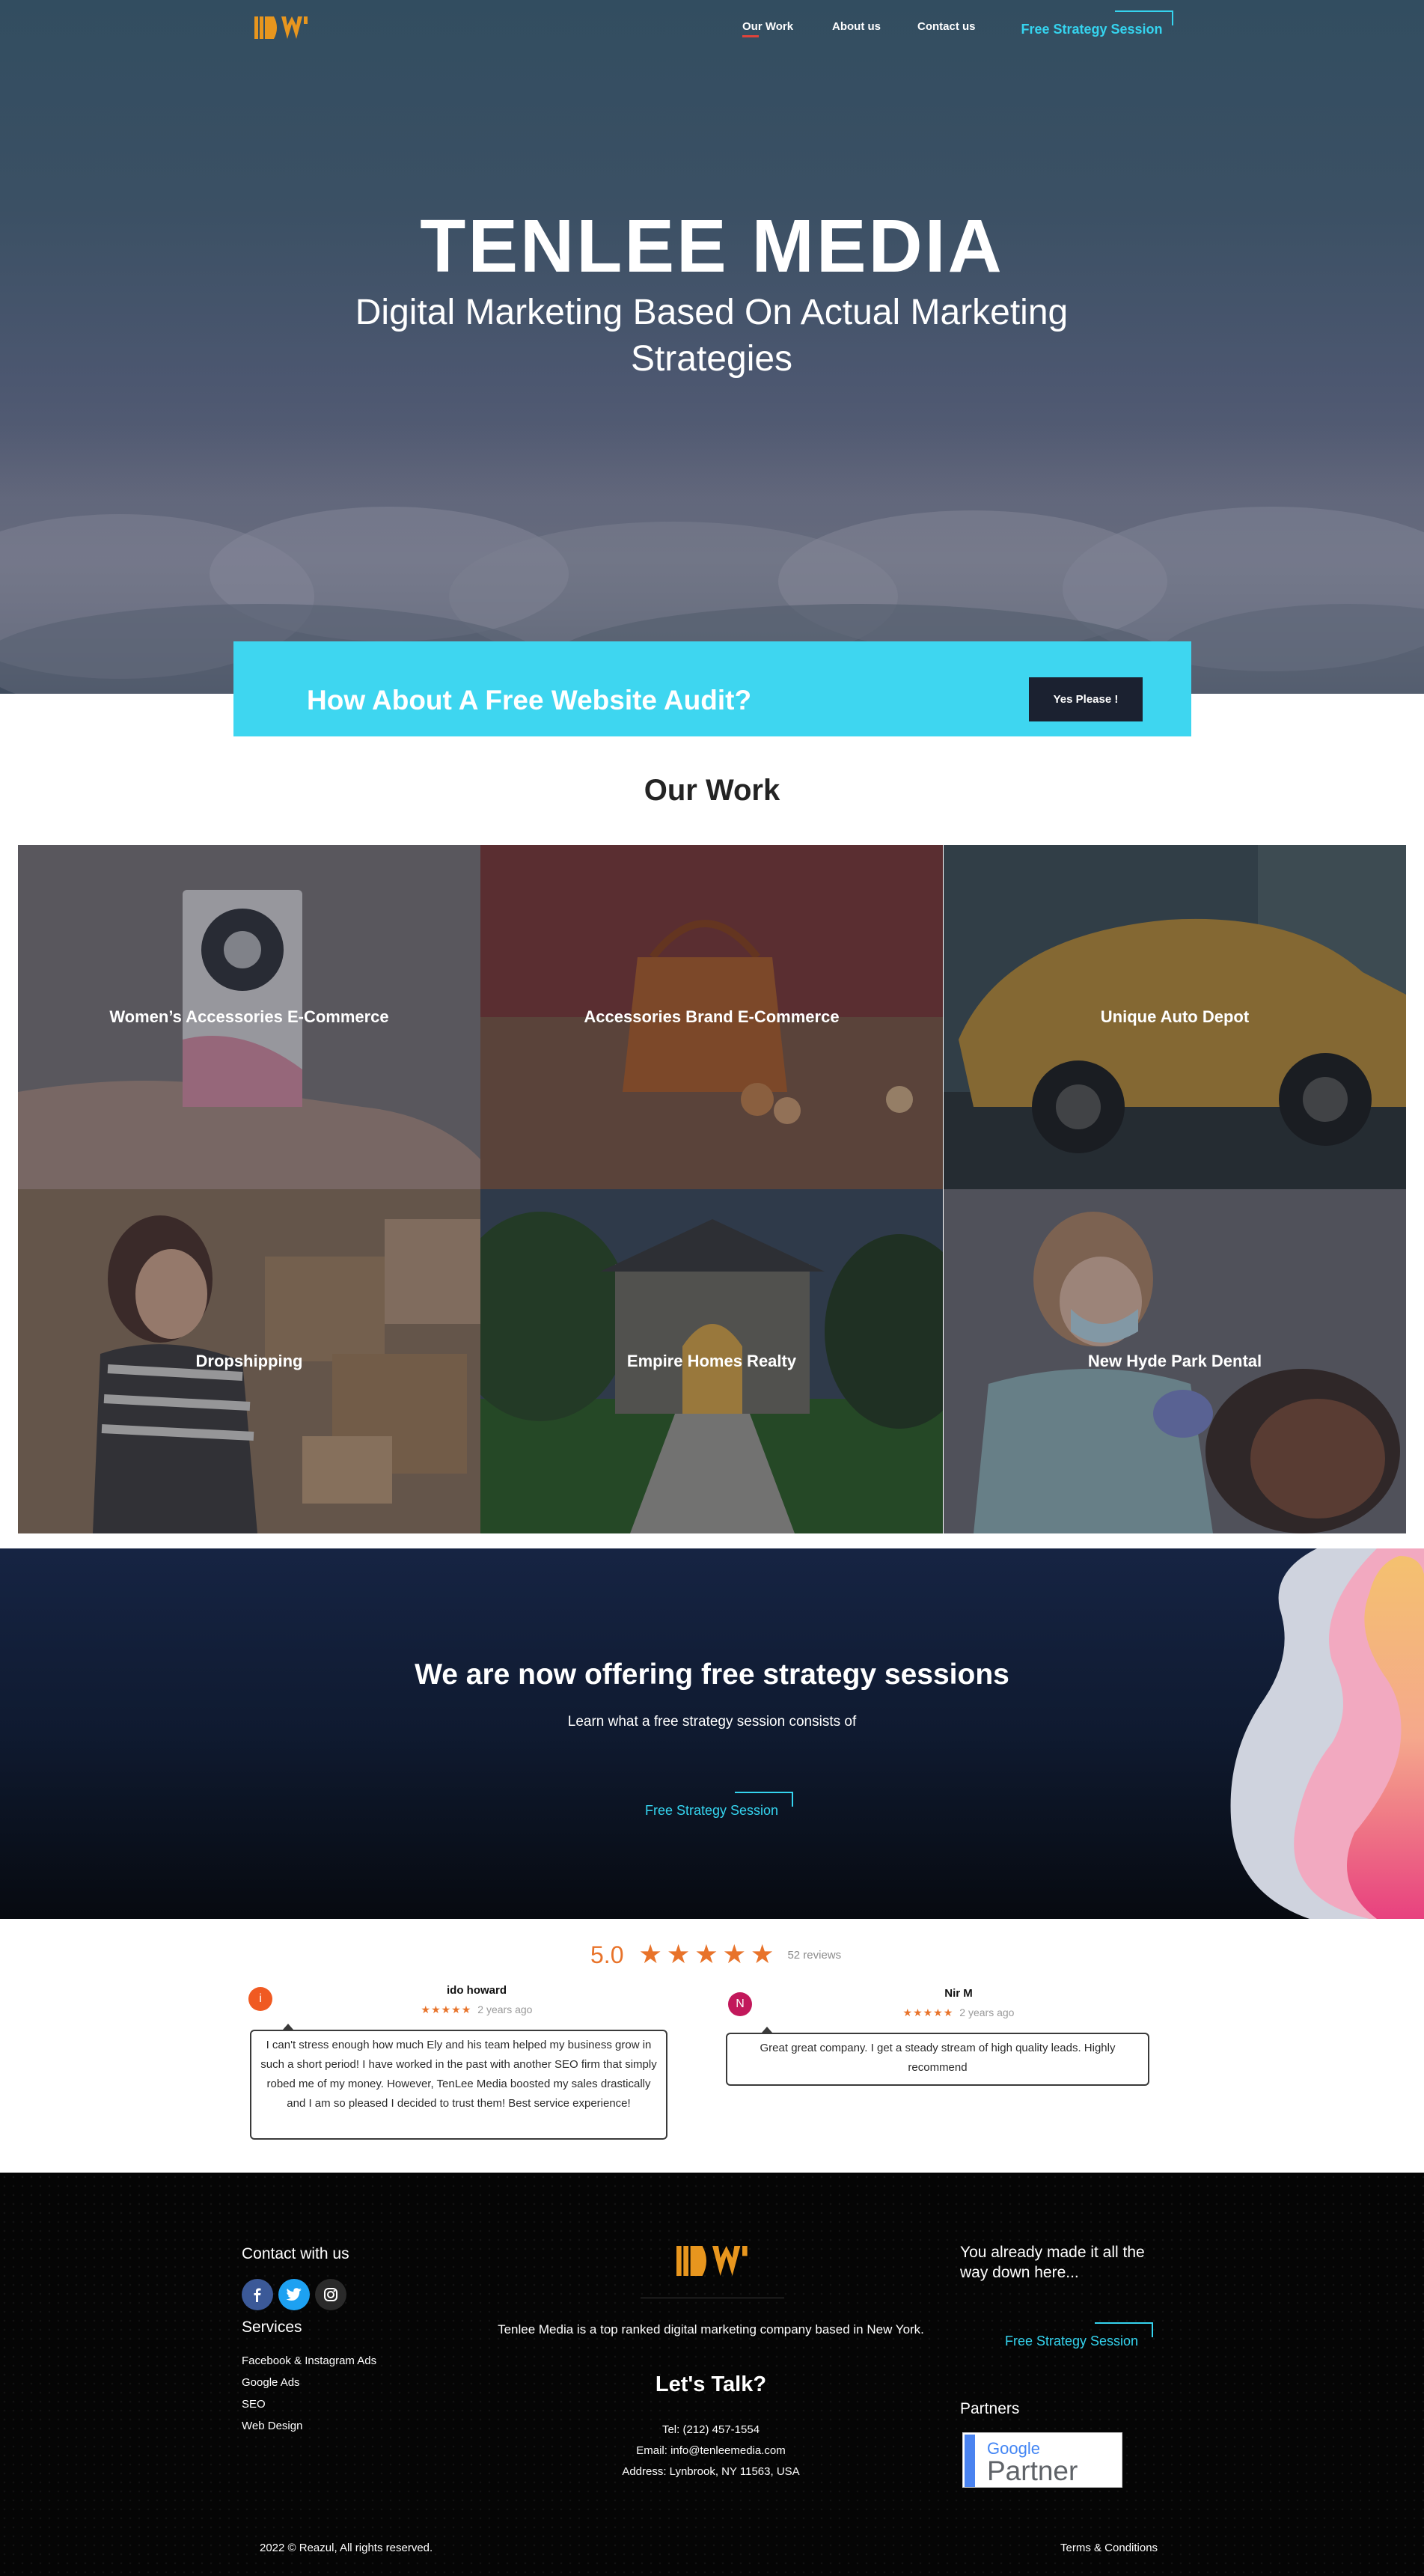 This screenshot has height=2576, width=1424. Describe the element at coordinates (712, 790) in the screenshot. I see `our-work-title: Our Work` at that location.